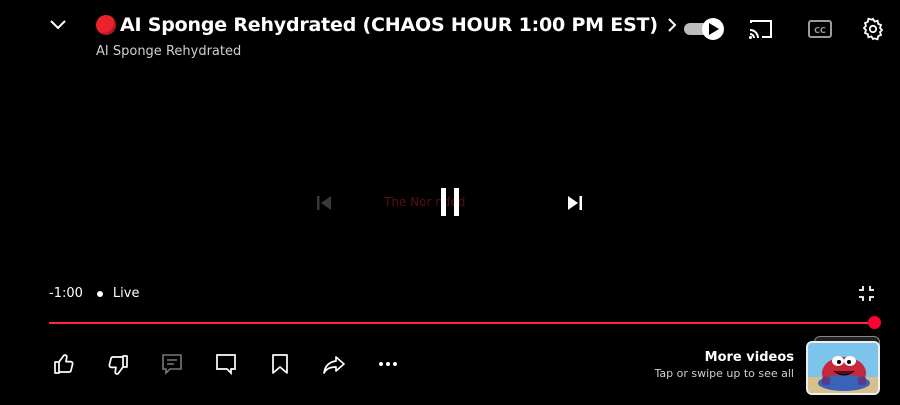 The image size is (900, 405). I want to click on time-display: -1:00 Live, so click(94, 293).